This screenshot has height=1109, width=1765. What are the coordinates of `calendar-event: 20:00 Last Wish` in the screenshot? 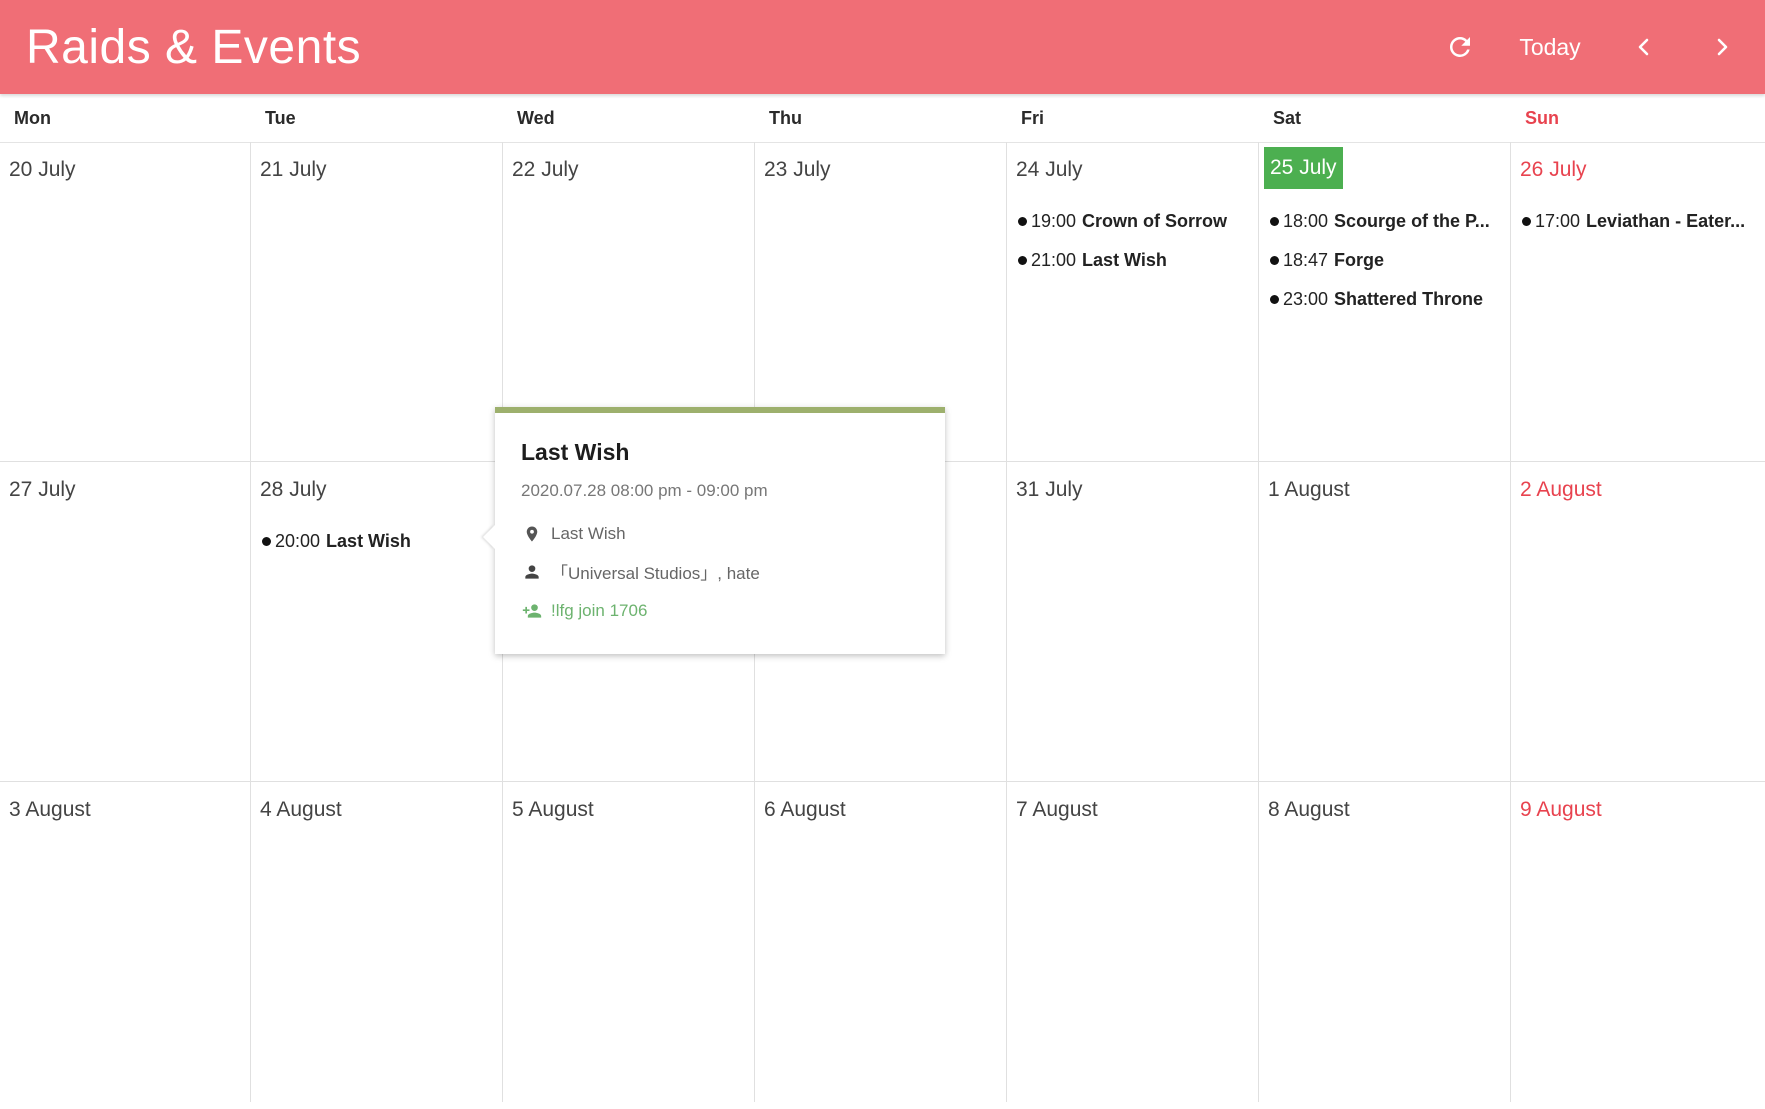 It's located at (379, 541).